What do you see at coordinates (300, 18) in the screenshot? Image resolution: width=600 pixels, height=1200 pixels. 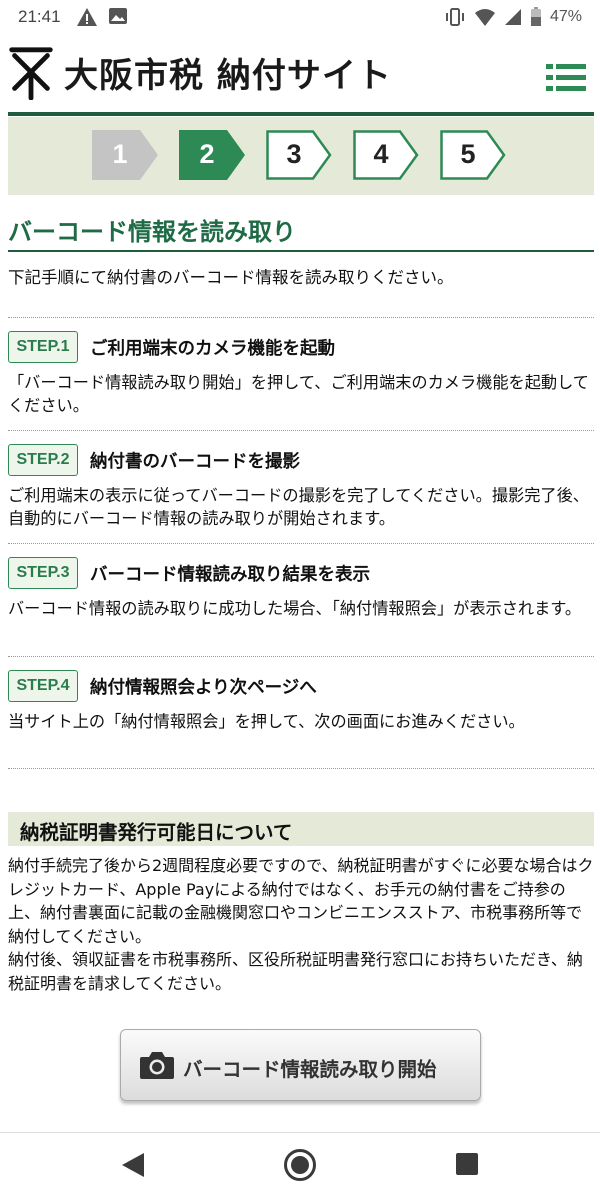 I see `status-bar: 21:41 47%` at bounding box center [300, 18].